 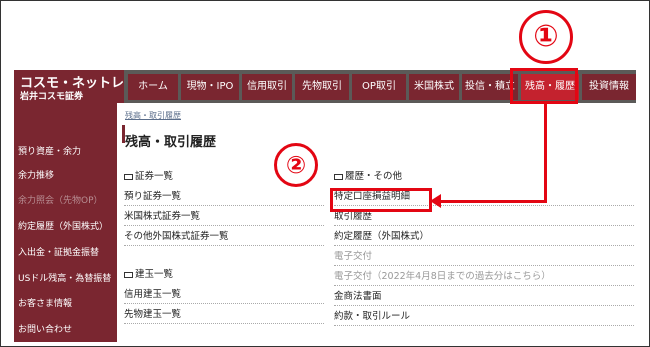 I want to click on section-securities: 証券一覧, so click(x=148, y=175).